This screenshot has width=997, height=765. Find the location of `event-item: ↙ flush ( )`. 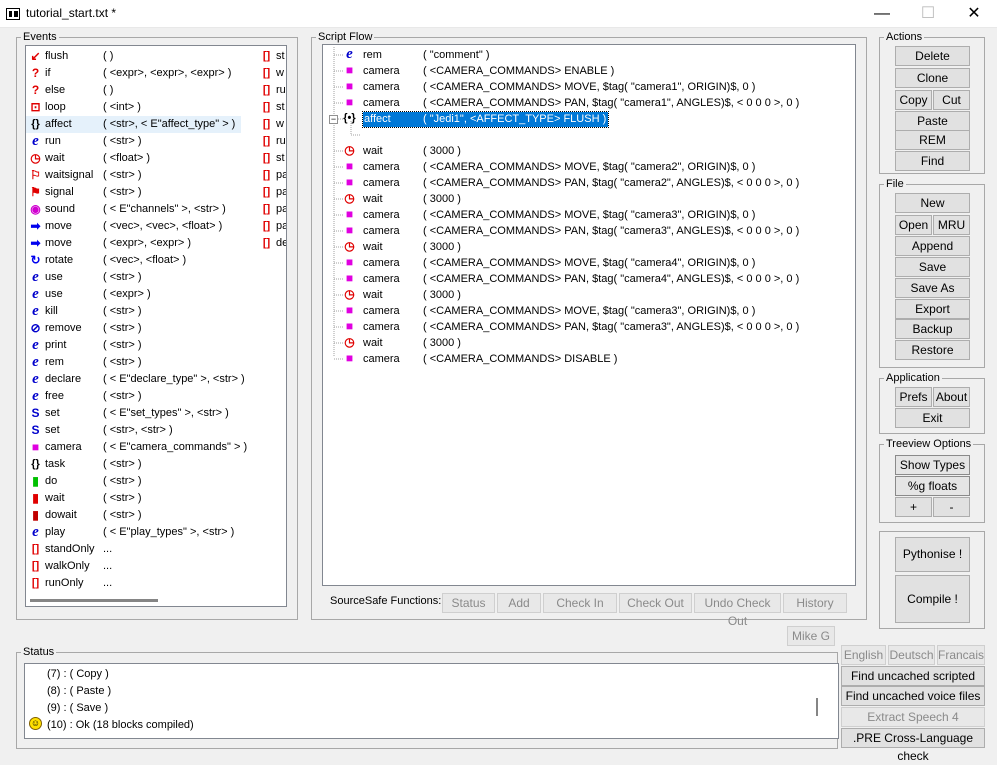

event-item: ↙ flush ( ) is located at coordinates (133, 56).